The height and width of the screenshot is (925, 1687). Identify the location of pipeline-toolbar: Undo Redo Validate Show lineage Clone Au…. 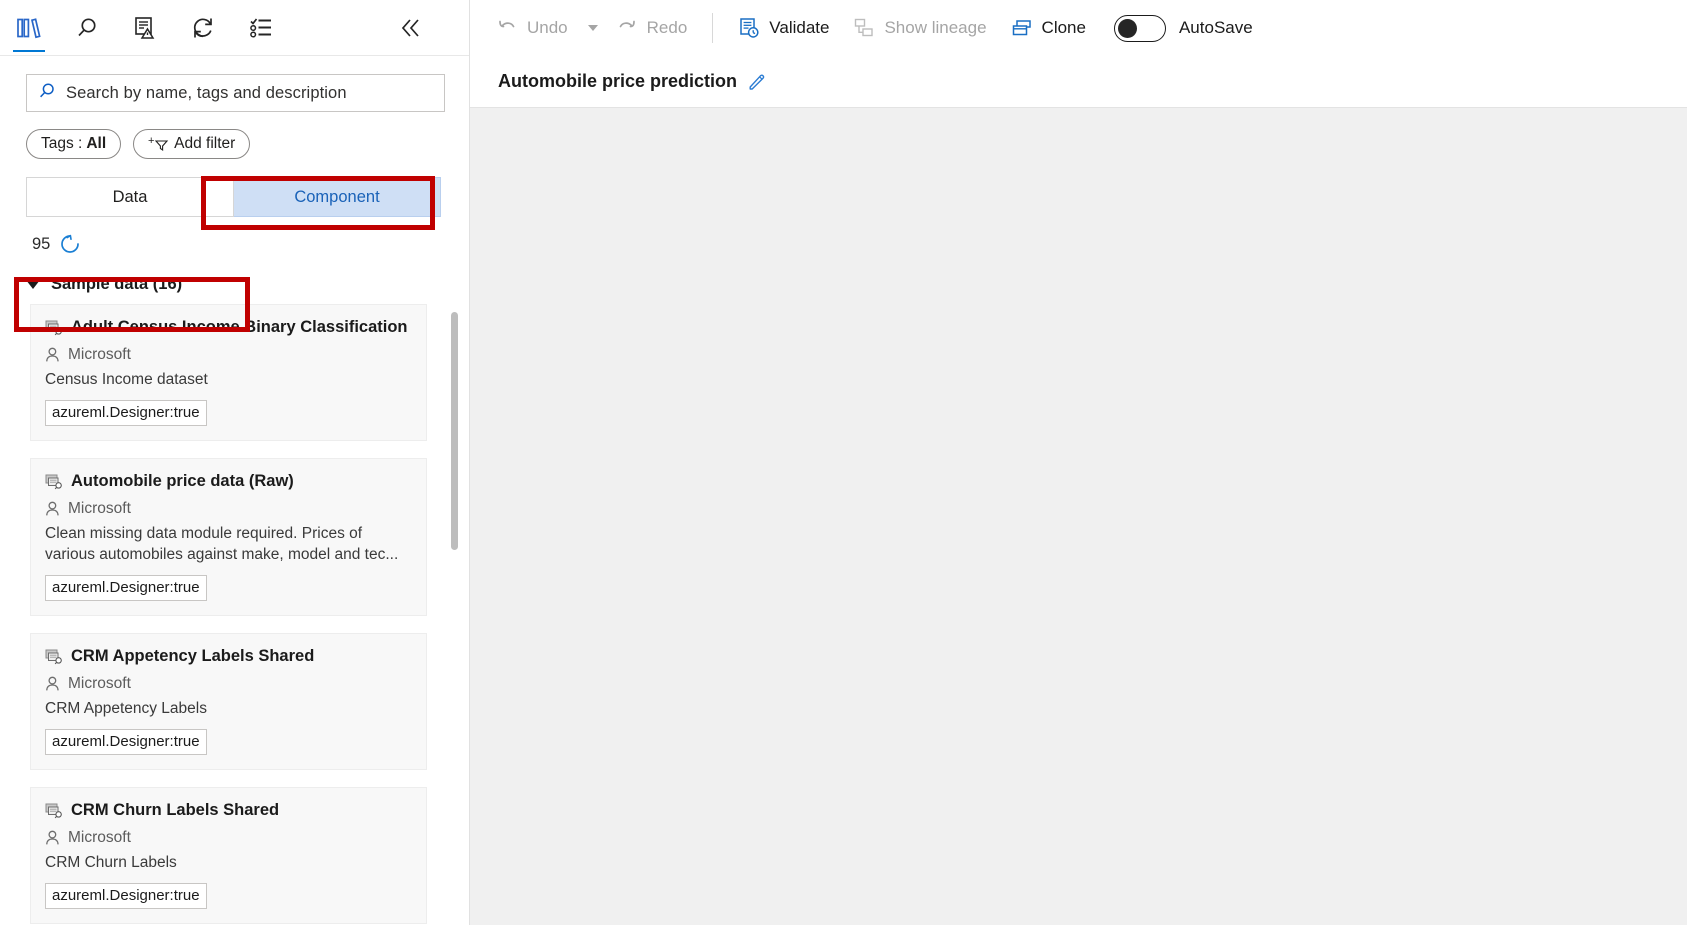
(1078, 28).